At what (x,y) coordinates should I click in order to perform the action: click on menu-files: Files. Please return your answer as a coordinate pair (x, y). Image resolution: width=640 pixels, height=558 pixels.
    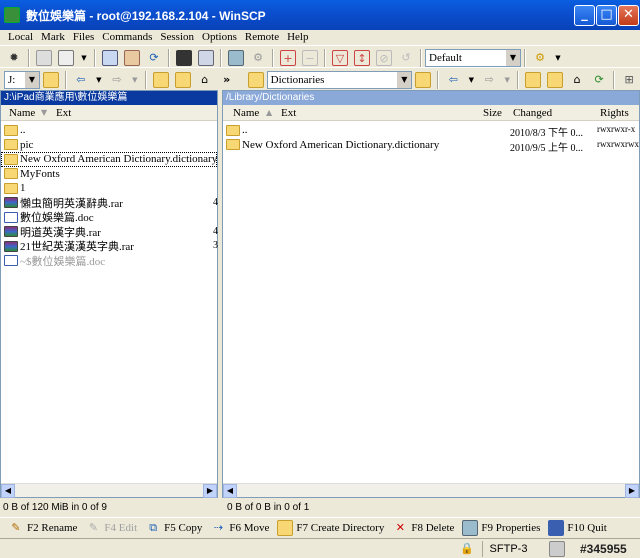
    Looking at the image, I should click on (83, 37).